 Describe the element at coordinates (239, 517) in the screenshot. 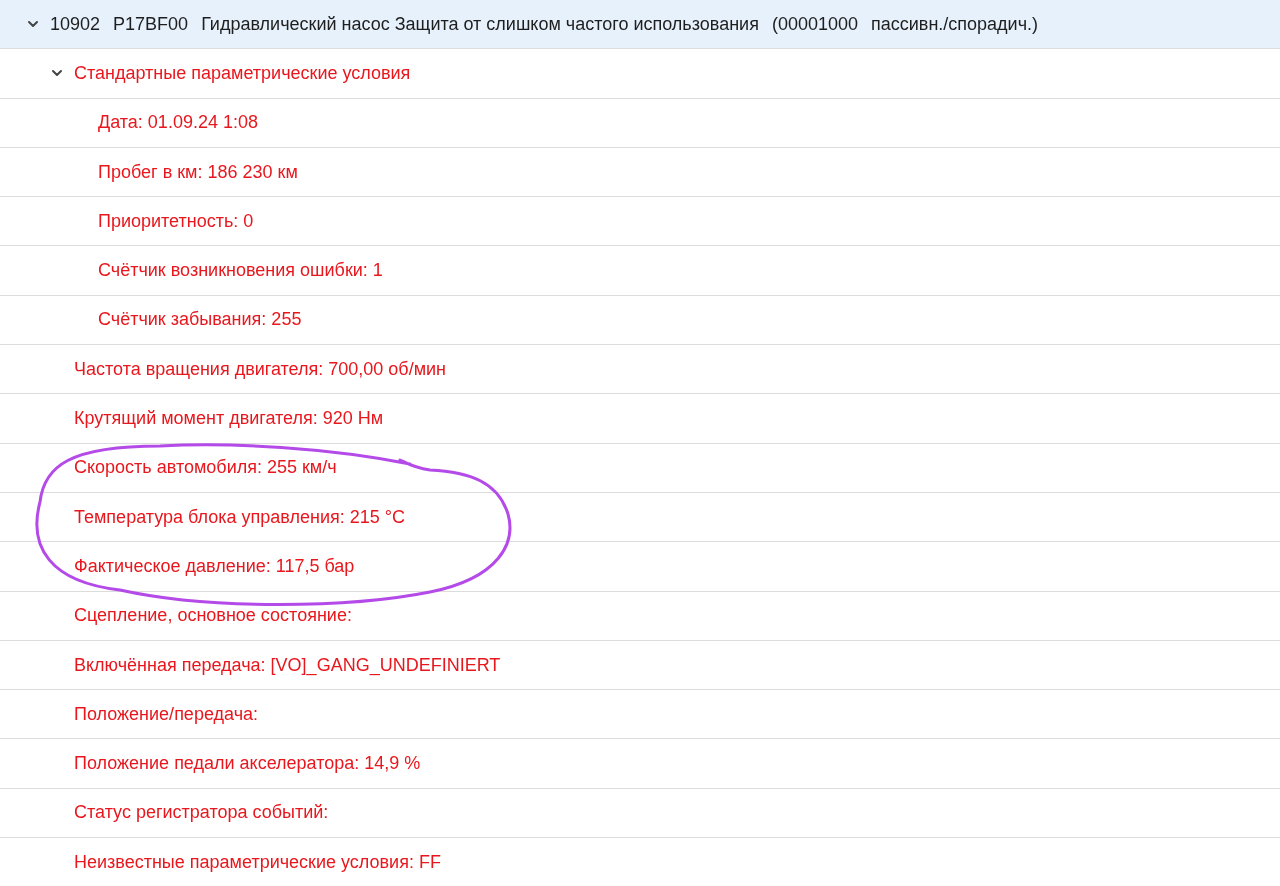

I see `parameter-text: Температура блока управления: 215 °C` at that location.